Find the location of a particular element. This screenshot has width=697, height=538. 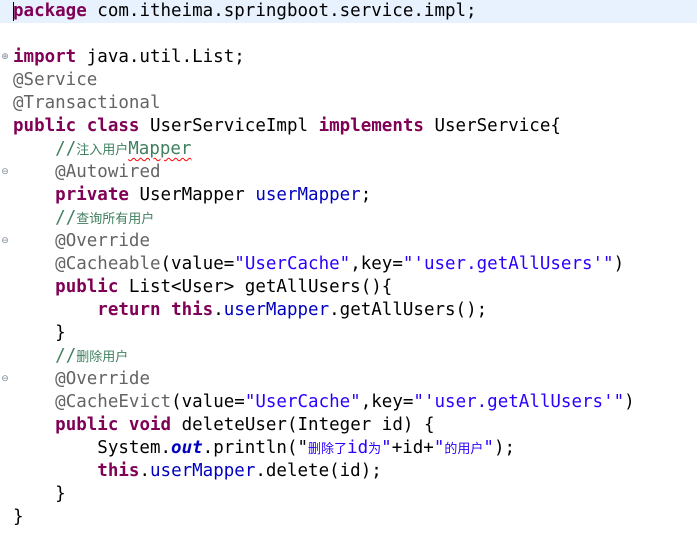

code-token: class is located at coordinates (113, 126).